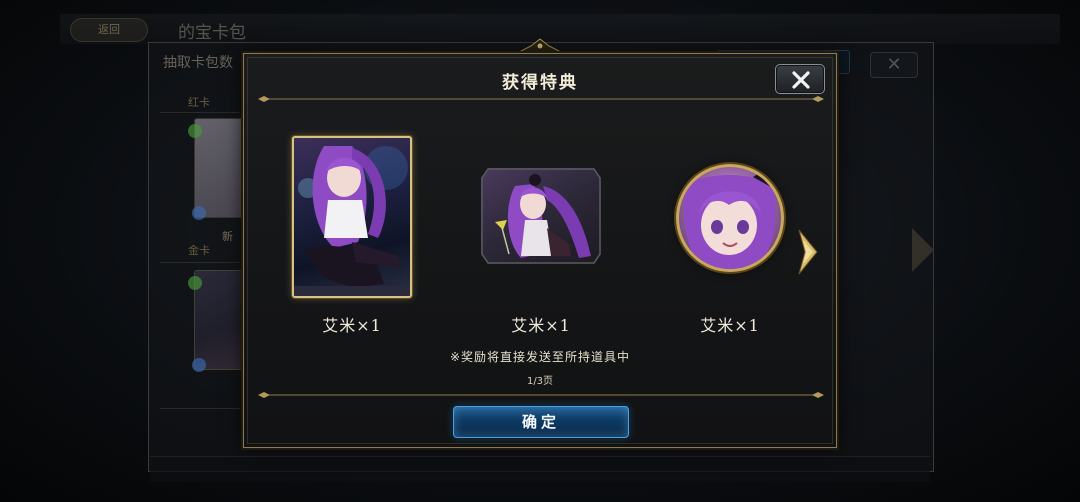 This screenshot has height=502, width=1080. Describe the element at coordinates (894, 65) in the screenshot. I see `background-close-icon: ✕` at that location.